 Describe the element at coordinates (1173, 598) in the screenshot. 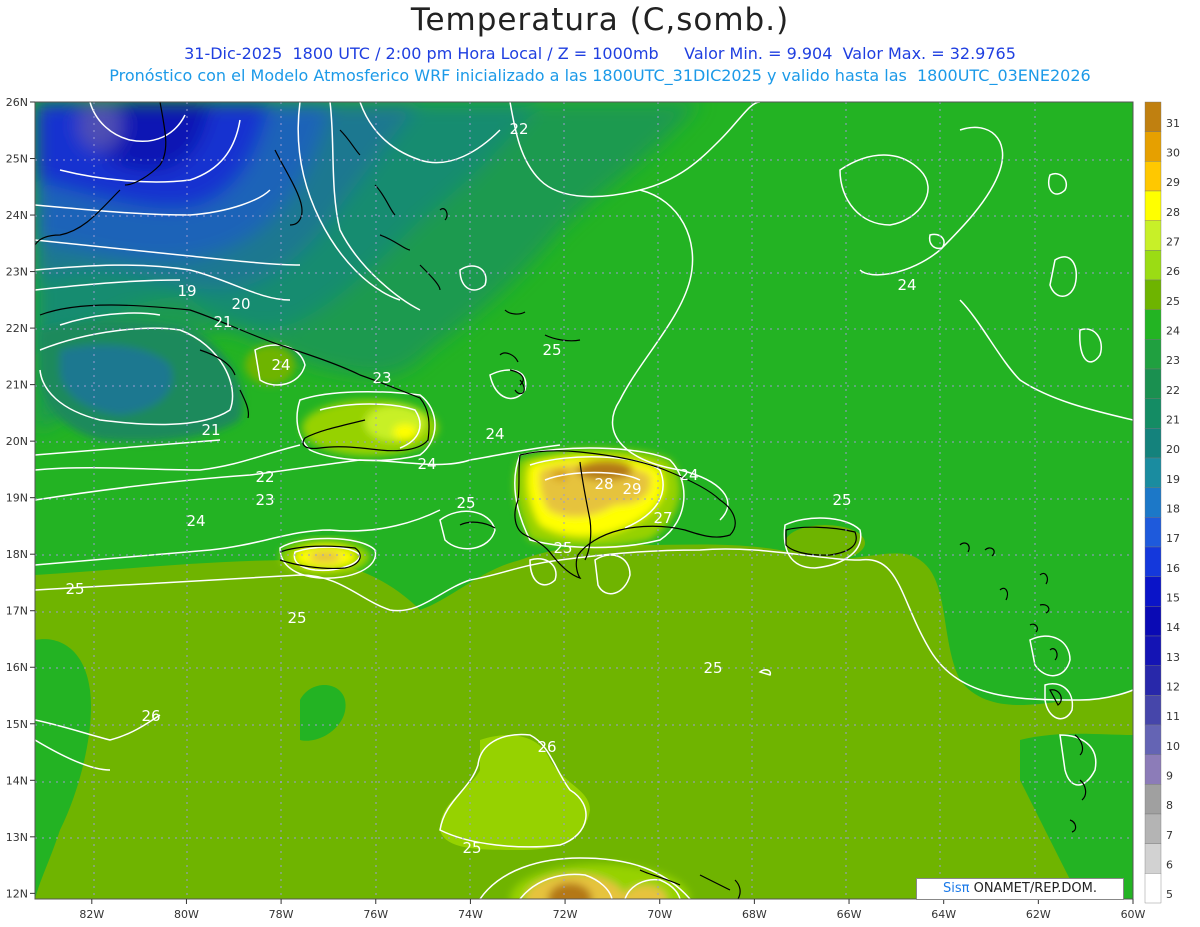

I see `colorbar-label: 15` at that location.